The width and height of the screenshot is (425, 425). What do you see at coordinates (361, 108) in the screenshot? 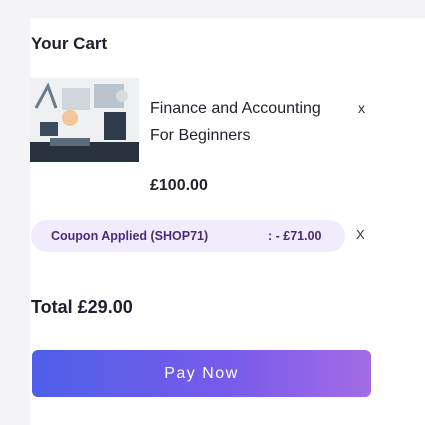
I see `remove-item-button: x` at bounding box center [361, 108].